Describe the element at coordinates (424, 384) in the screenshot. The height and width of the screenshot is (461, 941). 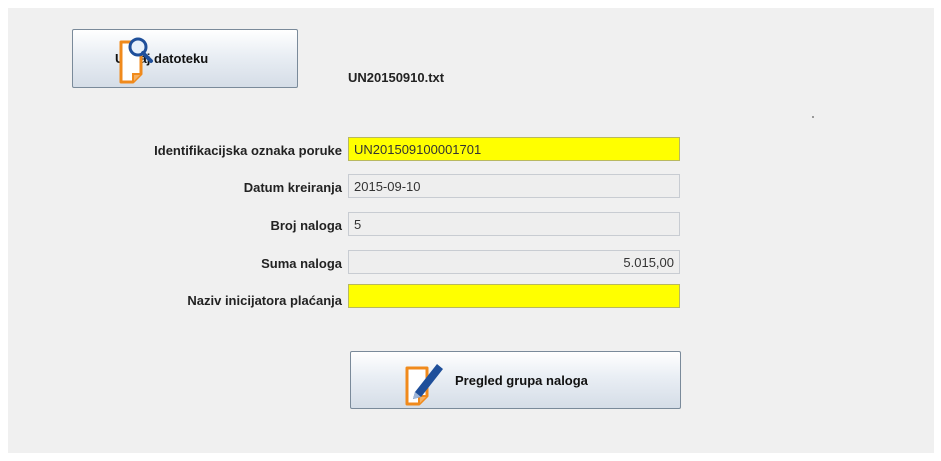
I see `document-edit-icon` at that location.